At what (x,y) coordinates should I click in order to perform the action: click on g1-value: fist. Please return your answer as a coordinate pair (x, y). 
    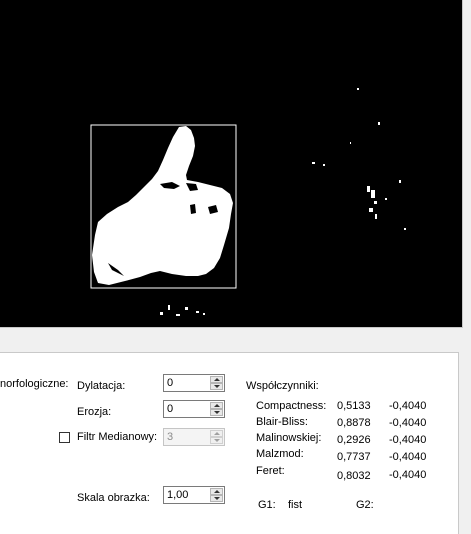
    Looking at the image, I should click on (295, 505).